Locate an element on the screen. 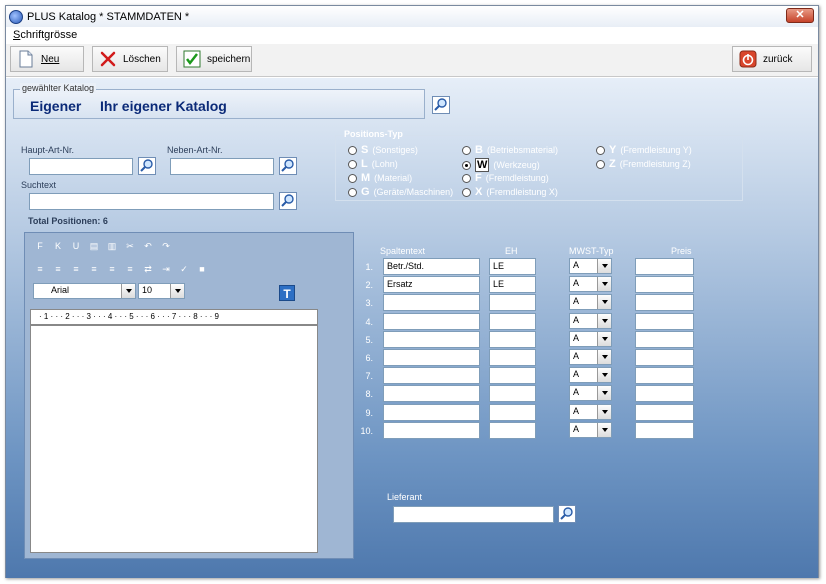  numbered-list-icon: ≡ is located at coordinates (40, 269).